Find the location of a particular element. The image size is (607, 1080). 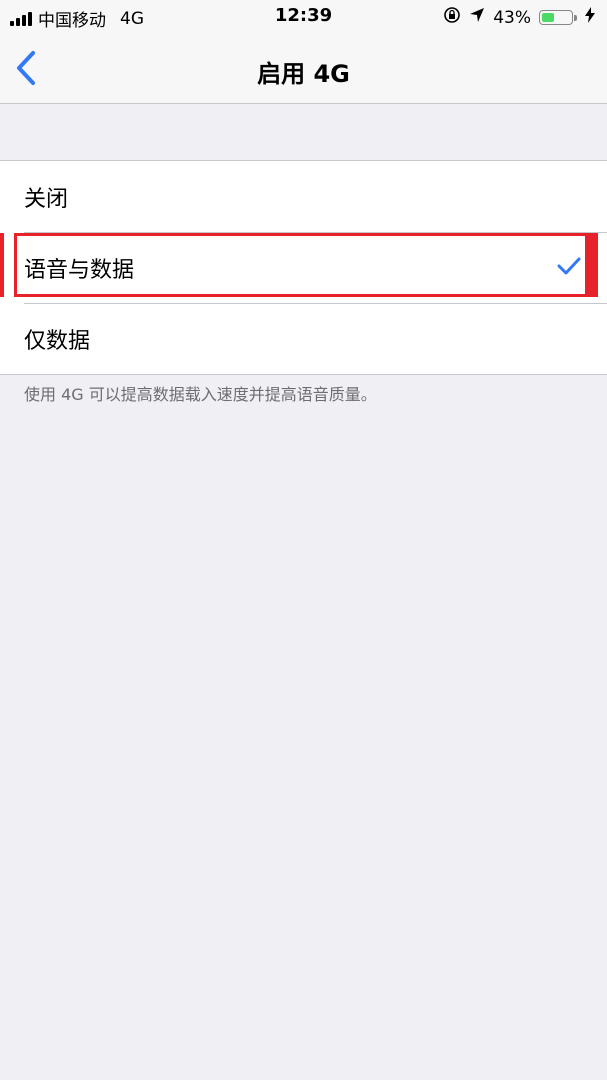

orientation-lock-icon is located at coordinates (452, 17).